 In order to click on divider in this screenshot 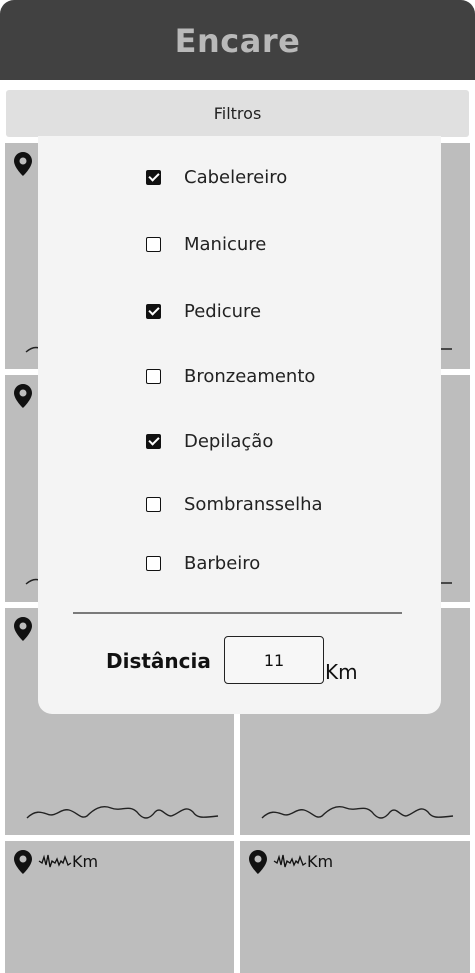, I will do `click(237, 613)`.